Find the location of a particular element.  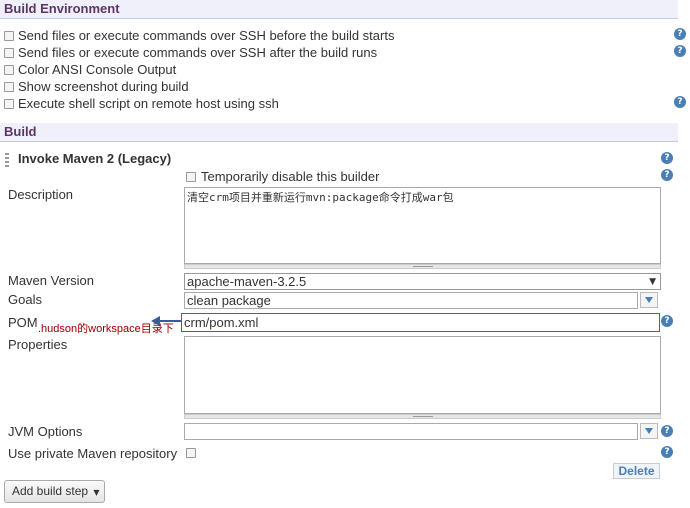

remote-shell-checkbox is located at coordinates (9, 104).